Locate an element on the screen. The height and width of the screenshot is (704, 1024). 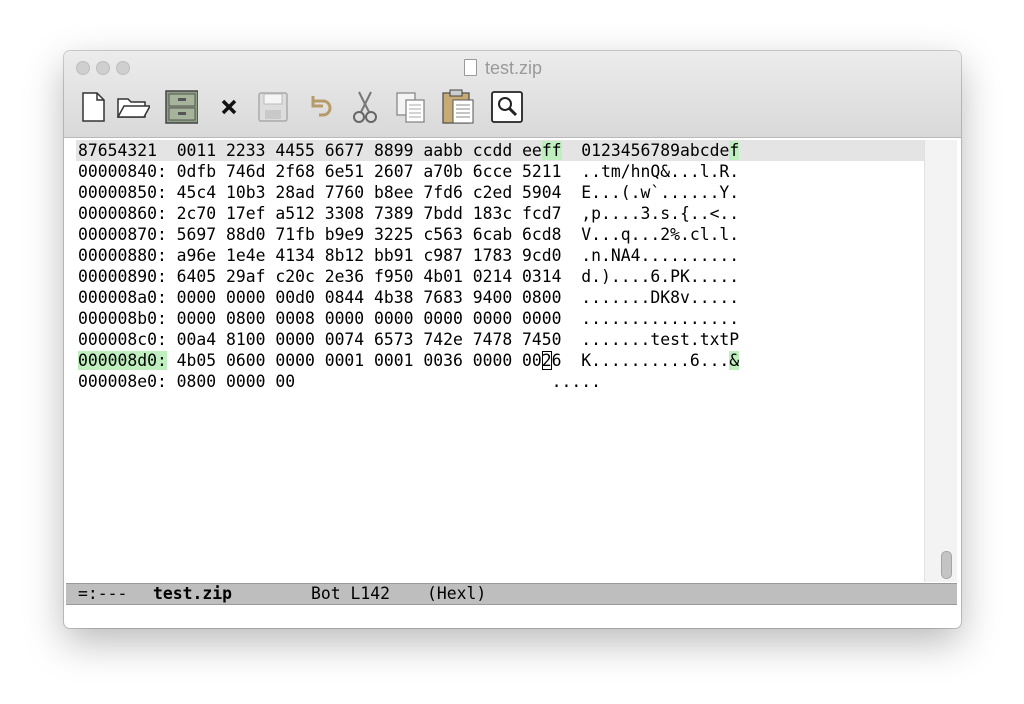
scissors-icon is located at coordinates (365, 107).